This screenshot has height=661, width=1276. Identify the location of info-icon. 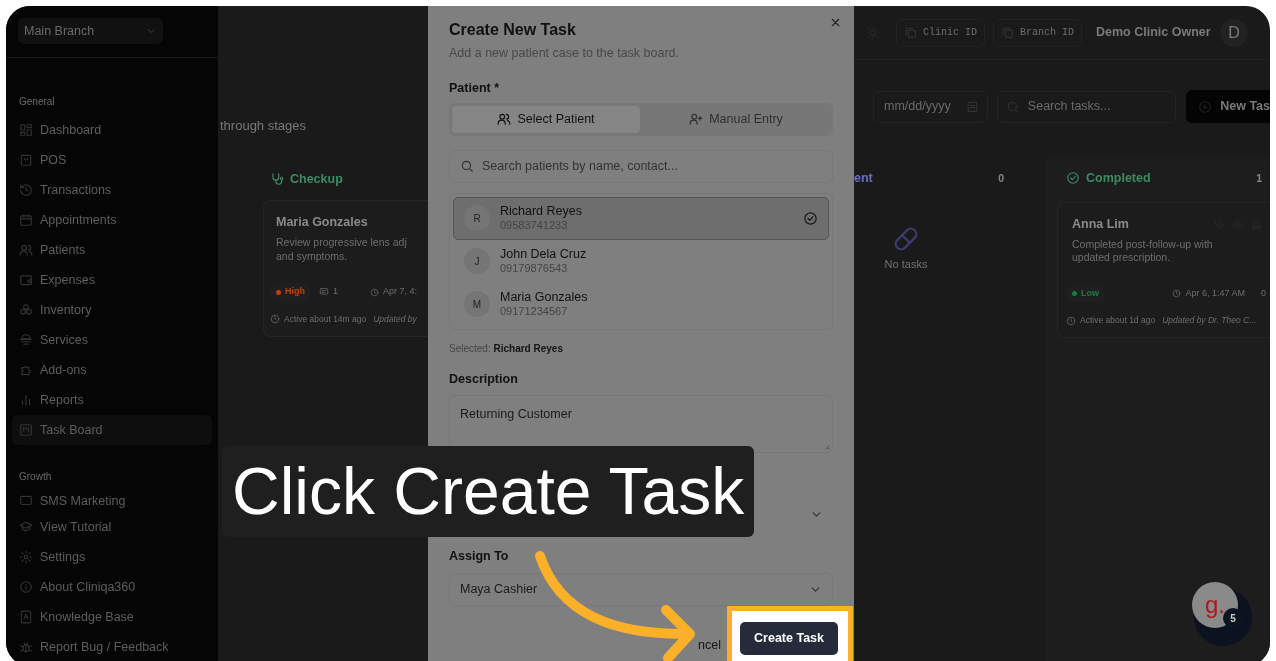
(26, 587).